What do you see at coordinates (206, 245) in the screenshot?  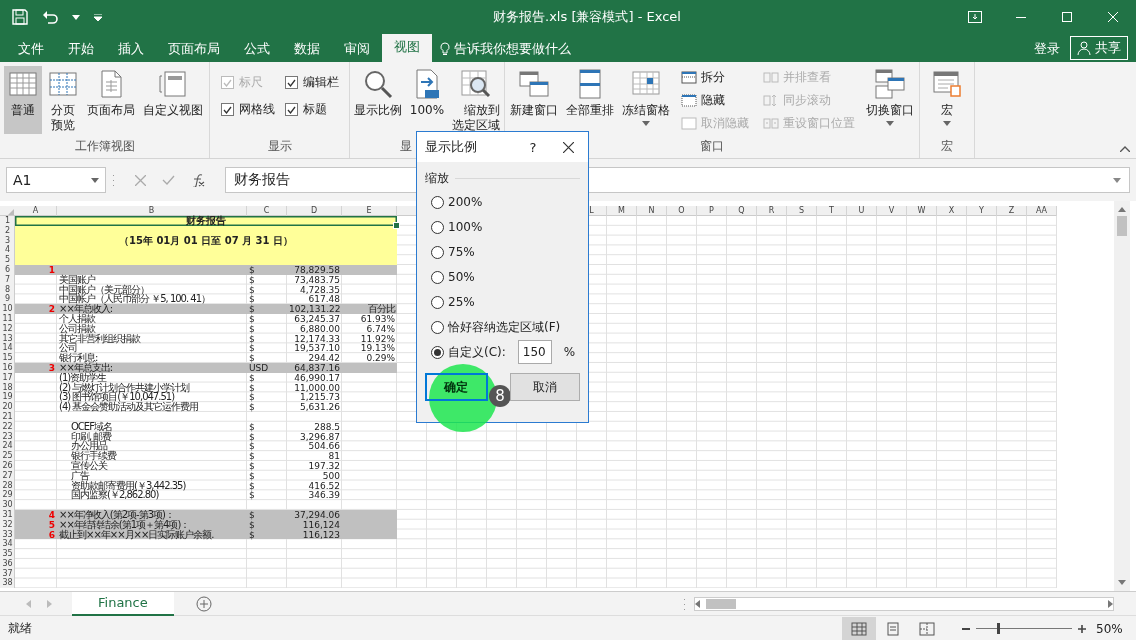 I see `sheet-cell: （15年 01月 01 日至 07 月 31 日）` at bounding box center [206, 245].